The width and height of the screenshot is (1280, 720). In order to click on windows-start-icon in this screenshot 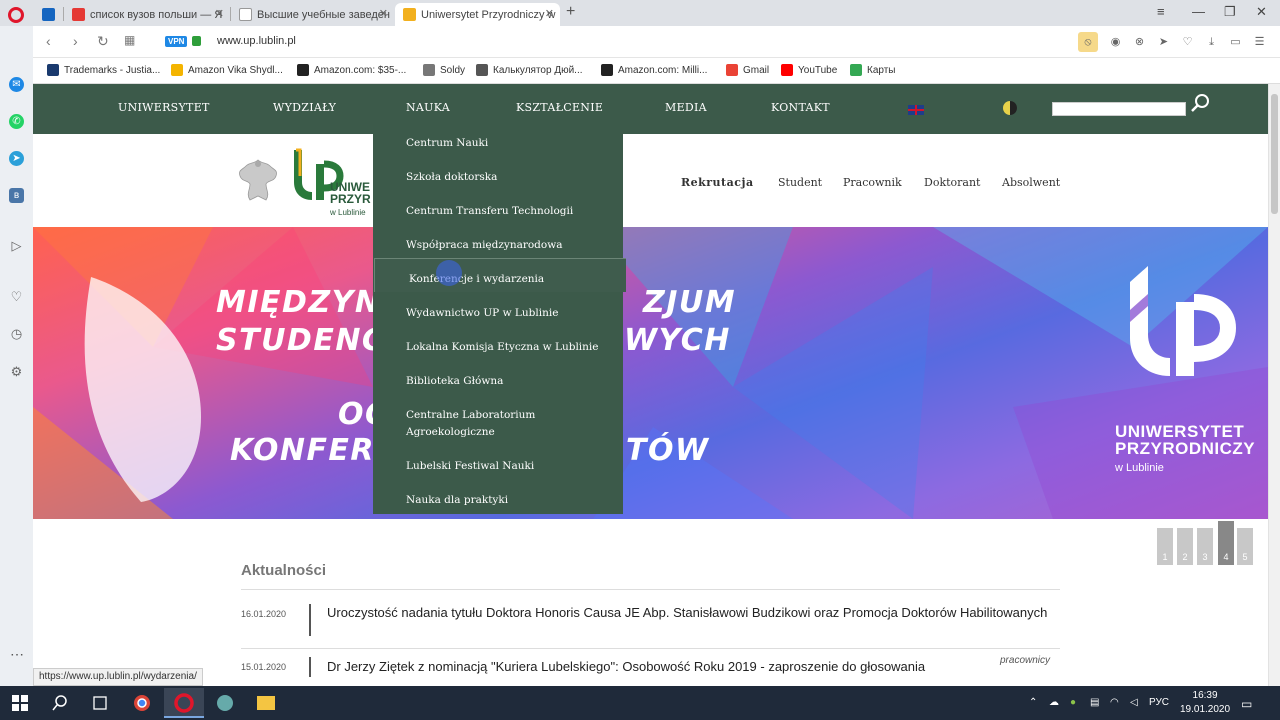, I will do `click(20, 703)`.